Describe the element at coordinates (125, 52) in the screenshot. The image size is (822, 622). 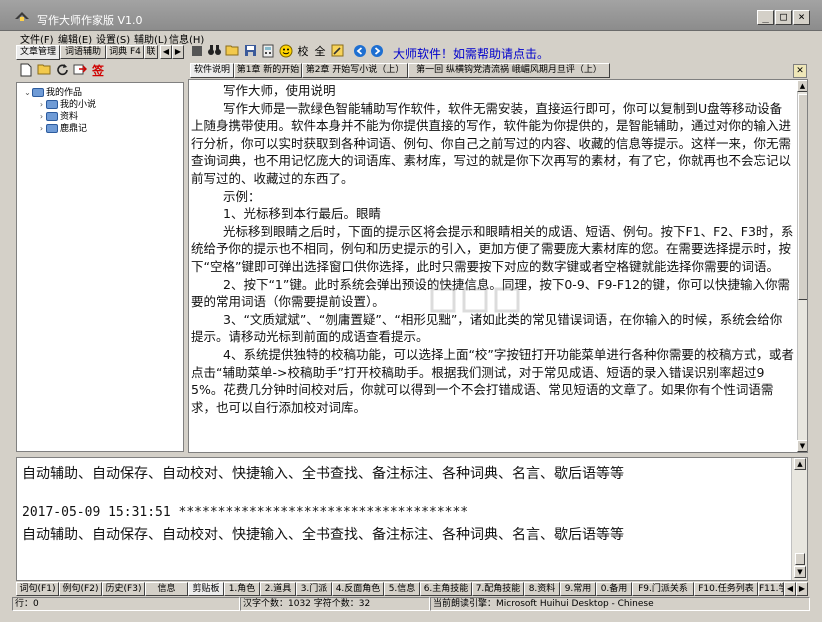
I see `tab-dictionary: 词典 F4` at that location.